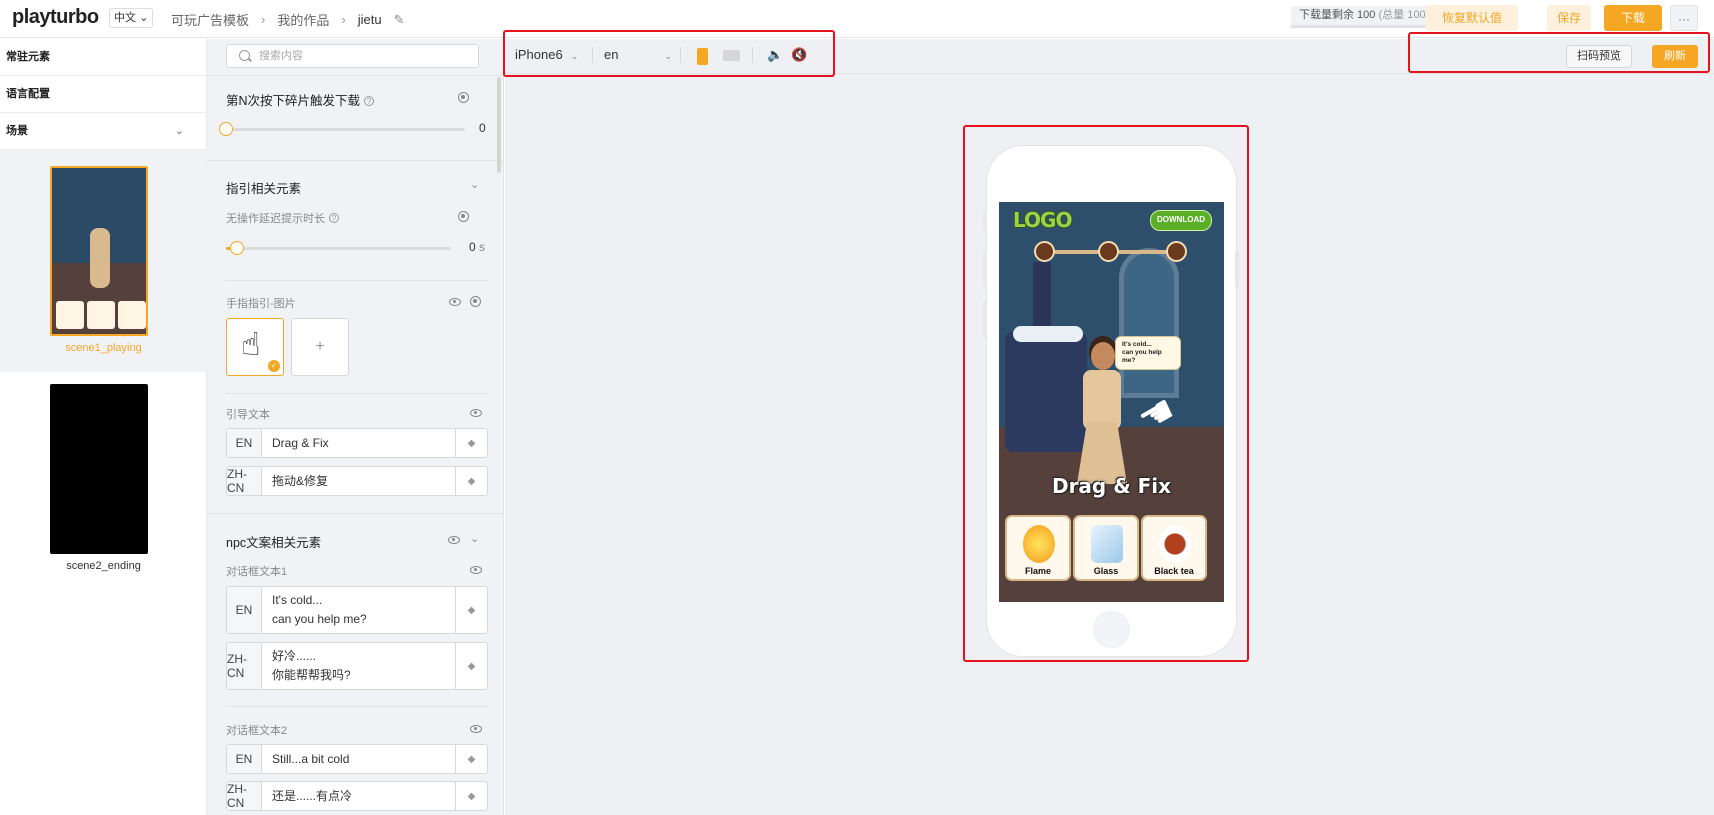  I want to click on sidebar-item-label: 常驻元素, so click(28, 57).